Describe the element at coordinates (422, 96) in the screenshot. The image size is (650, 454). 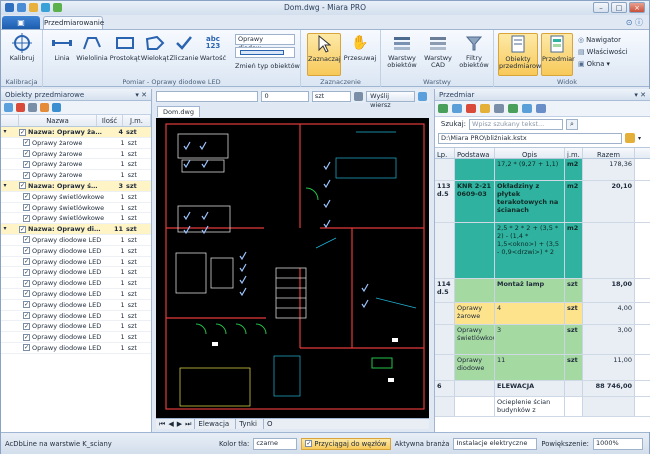
I see `settings-icon` at that location.